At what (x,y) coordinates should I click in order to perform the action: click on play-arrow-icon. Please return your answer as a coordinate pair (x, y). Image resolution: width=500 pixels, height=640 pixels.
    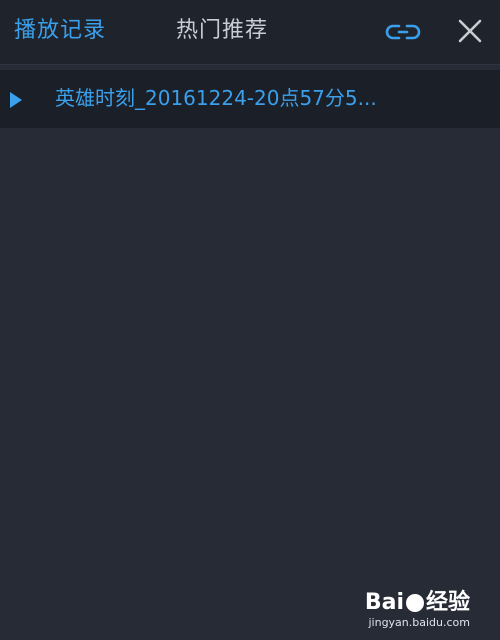
    Looking at the image, I should click on (16, 100).